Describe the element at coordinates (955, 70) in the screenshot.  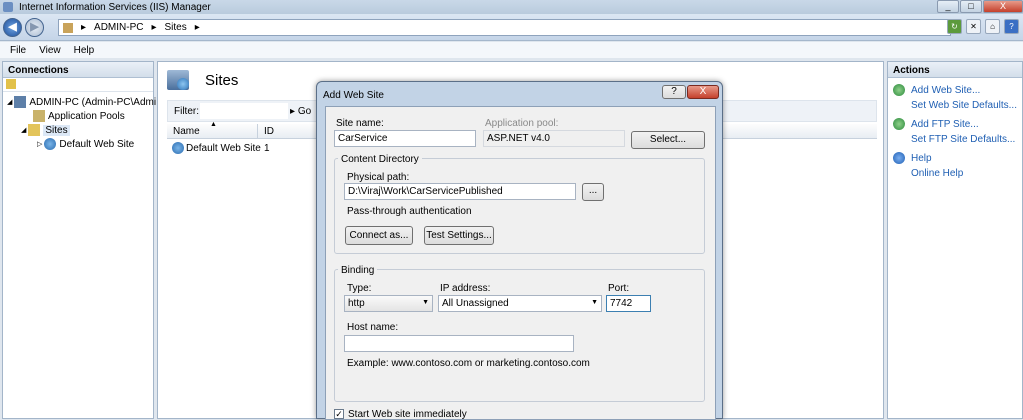
I see `actions-header: Actions` at that location.